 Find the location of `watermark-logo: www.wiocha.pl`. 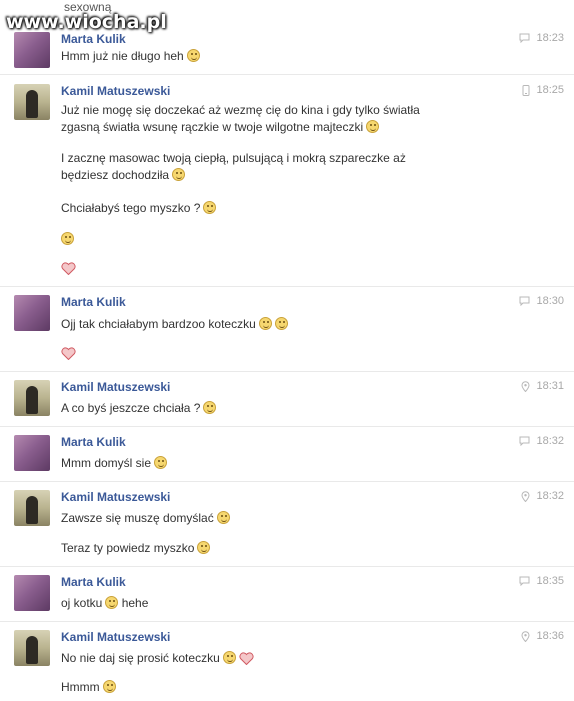

watermark-logo: www.wiocha.pl is located at coordinates (86, 22).